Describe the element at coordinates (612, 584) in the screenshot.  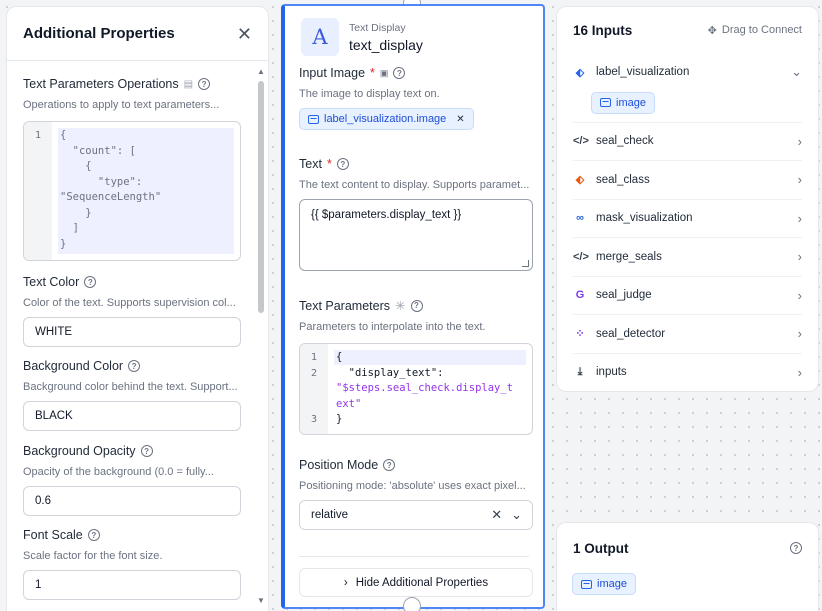
I see `chip-label: image` at that location.